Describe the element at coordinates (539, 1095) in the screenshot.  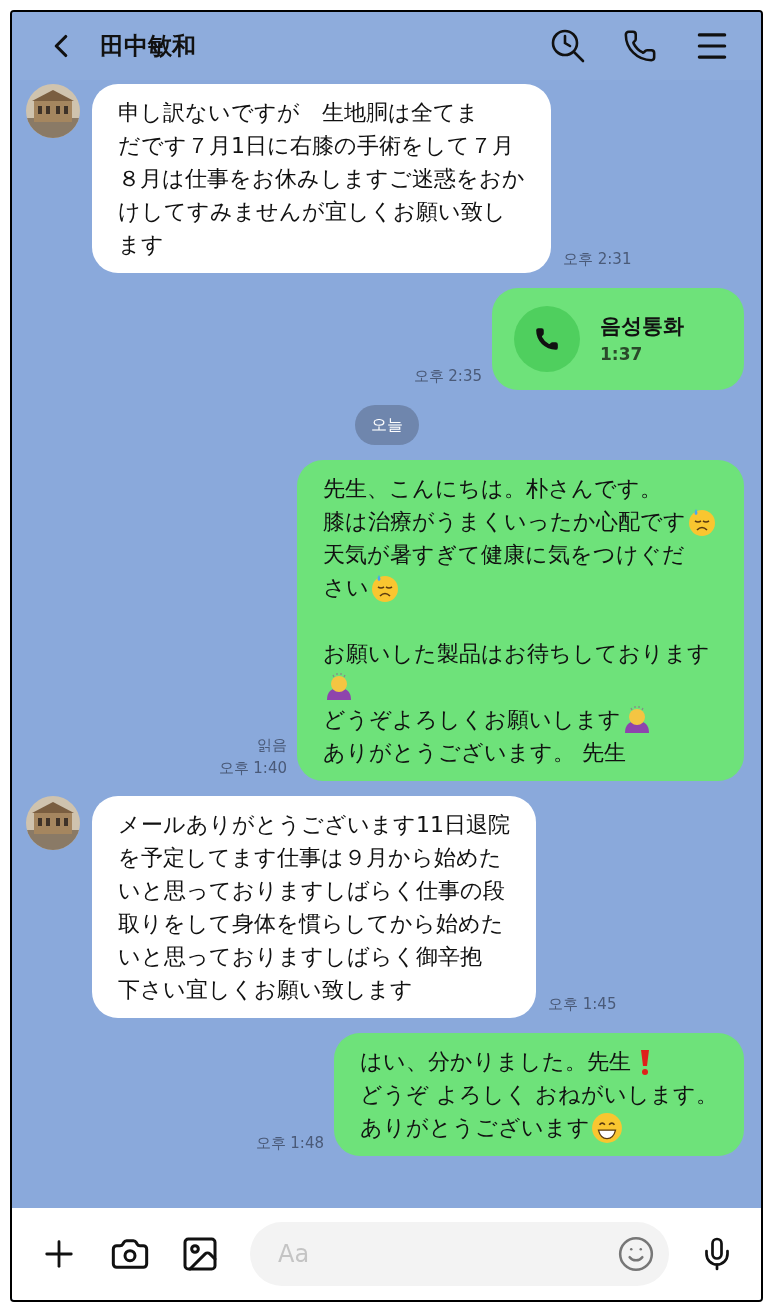
I see `message-text: どうぞ よろしく おねがいします。` at that location.